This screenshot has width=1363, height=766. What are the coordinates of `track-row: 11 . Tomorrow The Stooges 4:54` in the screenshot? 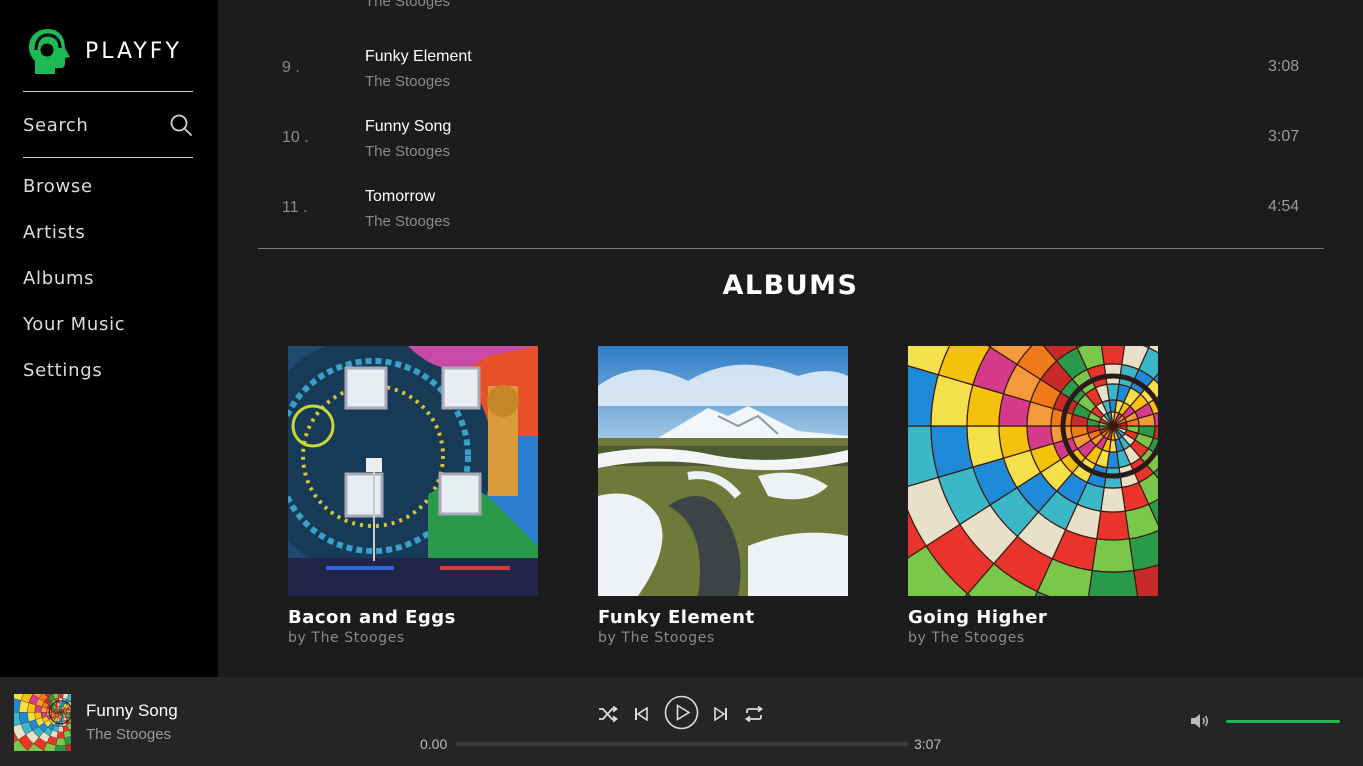 It's located at (790, 213).